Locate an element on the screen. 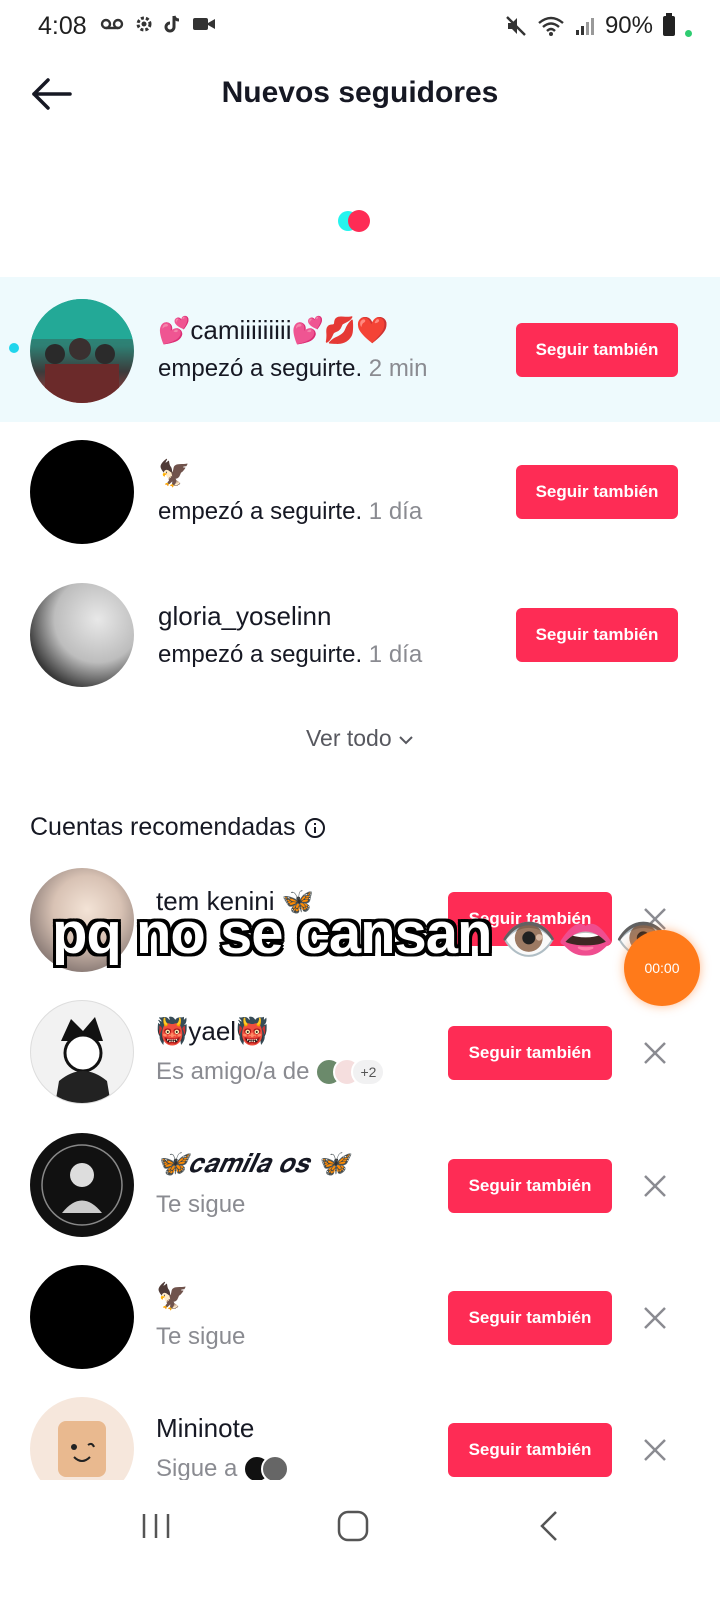  follower-time: 2 min is located at coordinates (398, 368).